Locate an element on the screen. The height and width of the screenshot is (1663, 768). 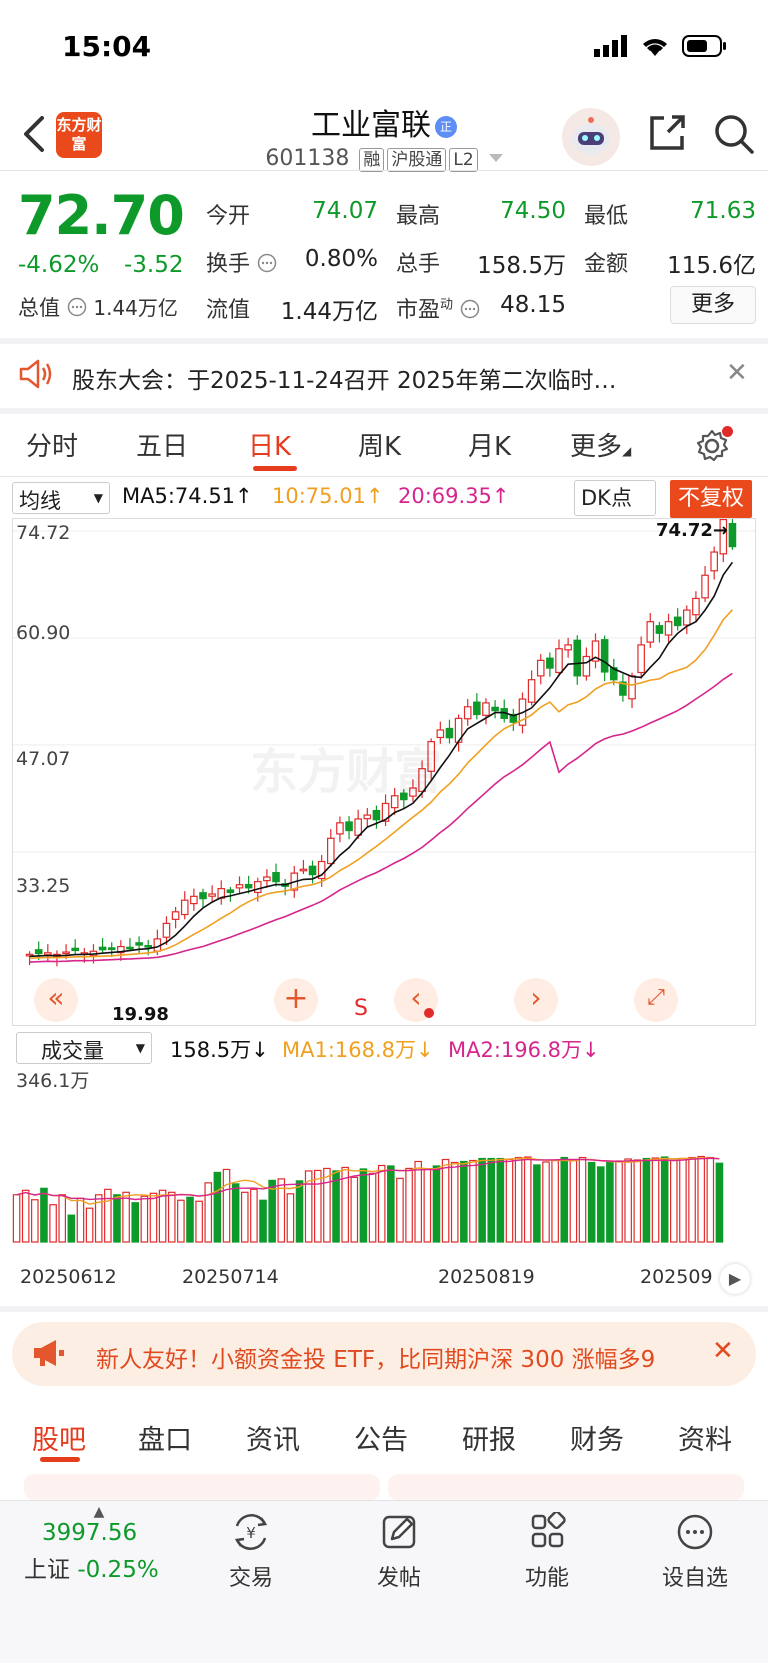
scroll-right-button: ▶ is located at coordinates (735, 1279).